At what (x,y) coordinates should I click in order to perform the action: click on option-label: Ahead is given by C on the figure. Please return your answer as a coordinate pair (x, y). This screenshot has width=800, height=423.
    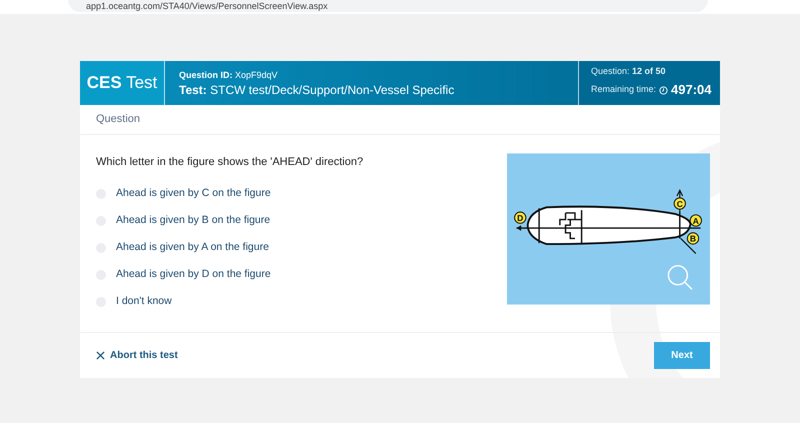
    Looking at the image, I should click on (193, 194).